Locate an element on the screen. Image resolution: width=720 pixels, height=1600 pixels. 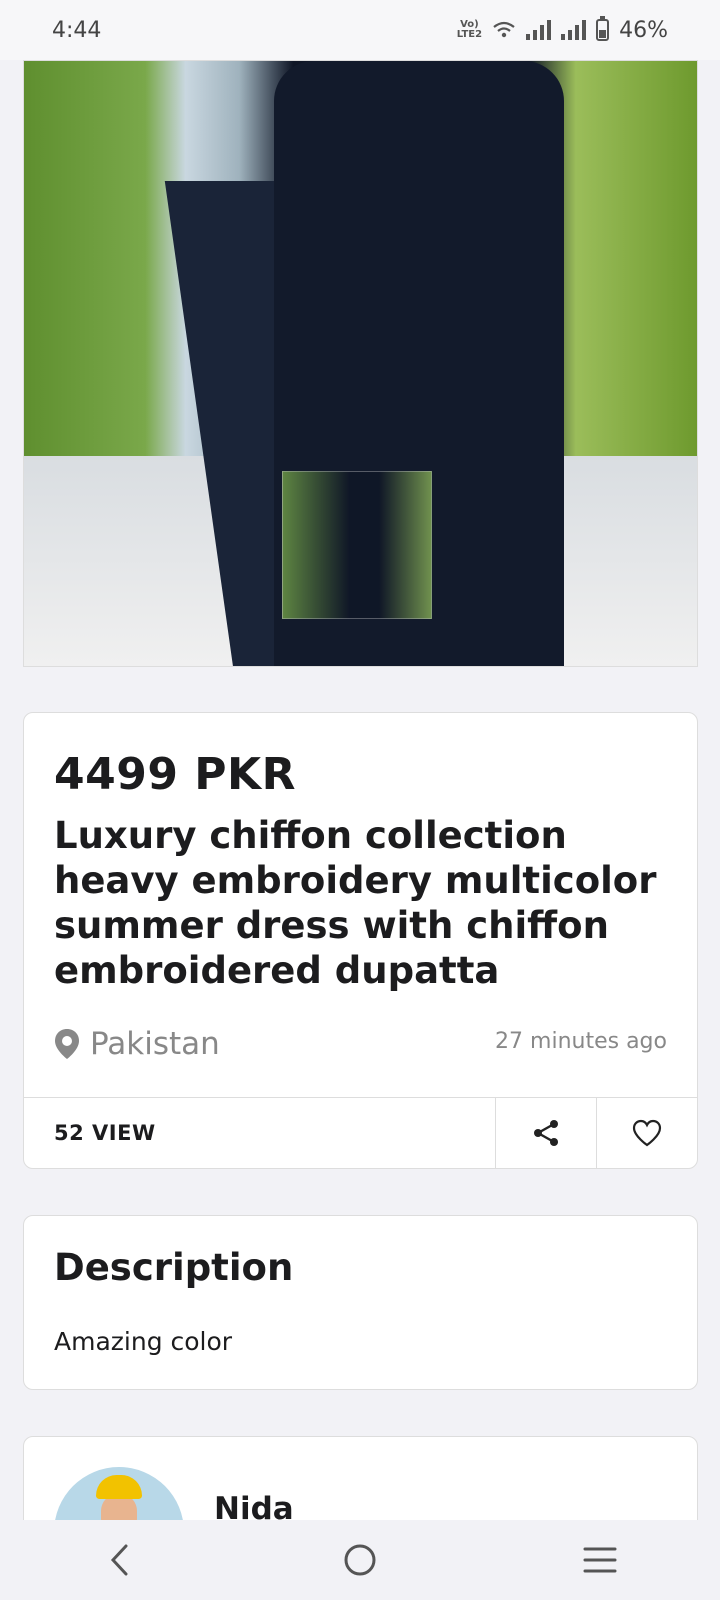
back-icon is located at coordinates (119, 1560).